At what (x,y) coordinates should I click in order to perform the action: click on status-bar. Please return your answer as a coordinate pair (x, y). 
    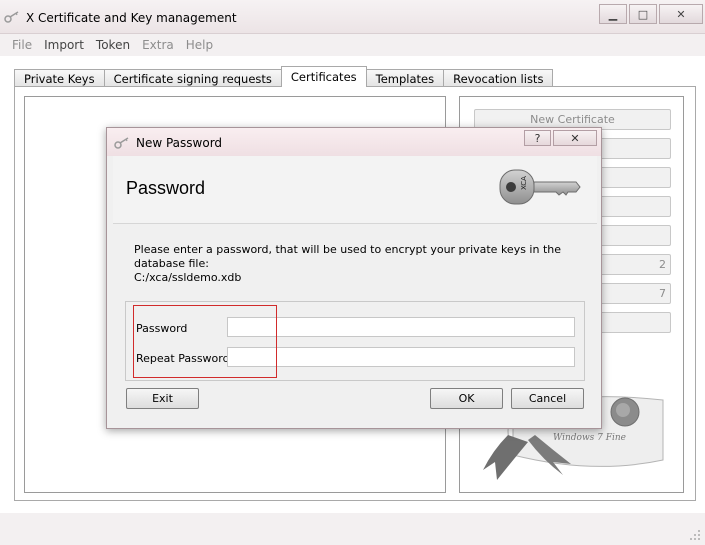
    Looking at the image, I should click on (352, 529).